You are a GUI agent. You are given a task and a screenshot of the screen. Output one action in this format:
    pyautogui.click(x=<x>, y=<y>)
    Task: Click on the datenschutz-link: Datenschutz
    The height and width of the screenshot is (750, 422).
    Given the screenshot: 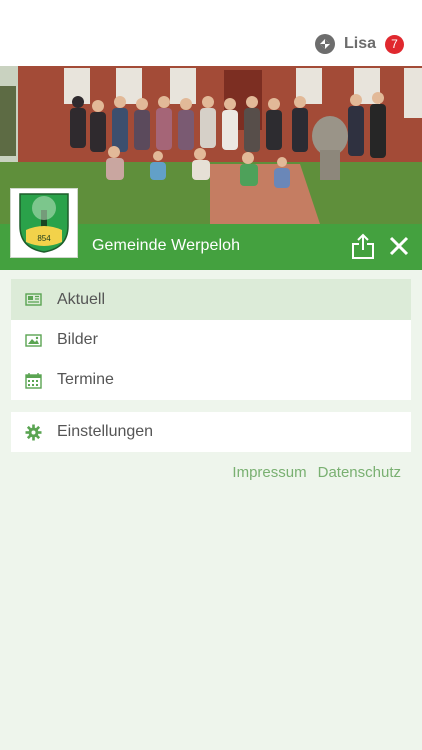 What is the action you would take?
    pyautogui.click(x=359, y=472)
    